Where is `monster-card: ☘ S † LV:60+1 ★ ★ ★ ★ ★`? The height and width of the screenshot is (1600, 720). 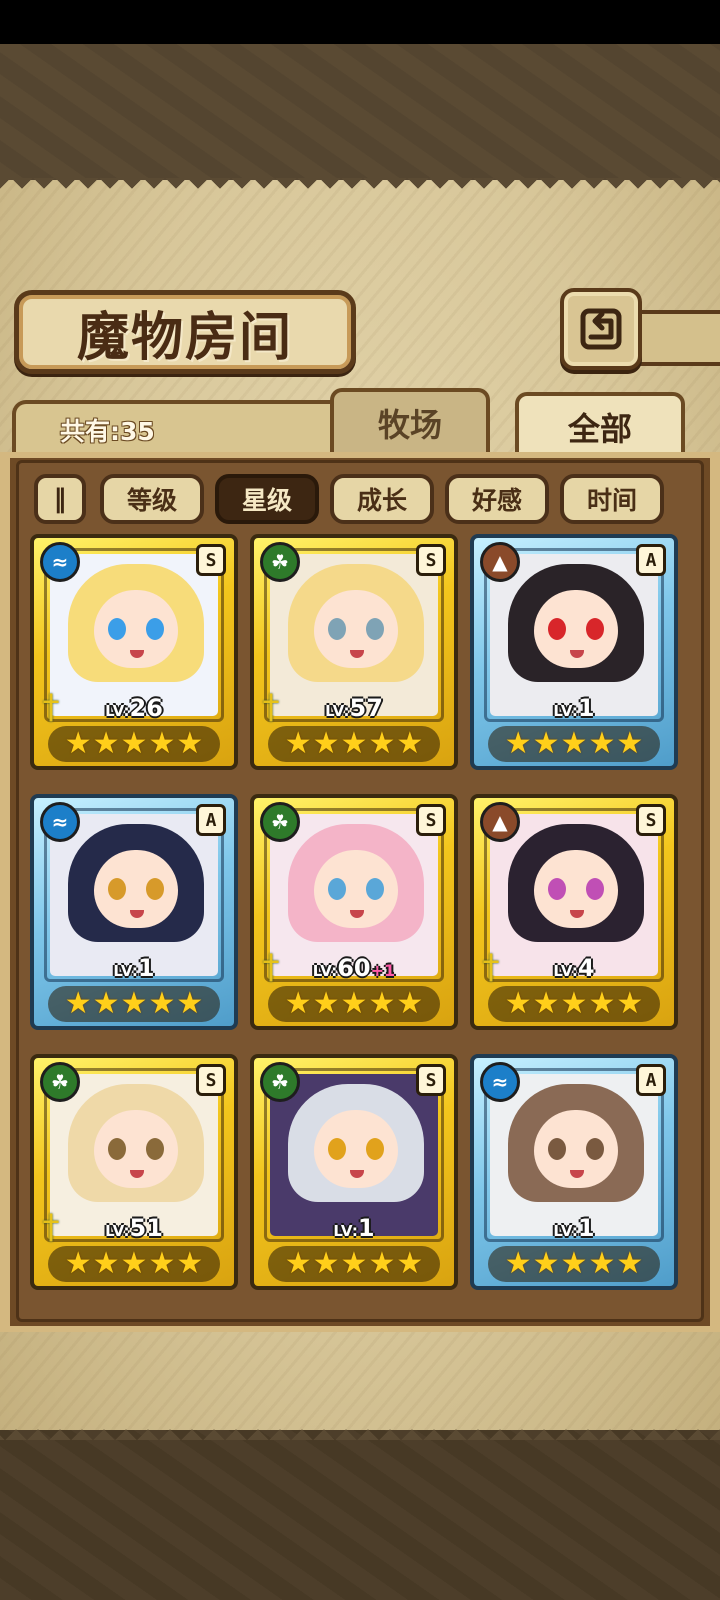
monster-card: ☘ S † LV:60+1 ★ ★ ★ ★ ★ is located at coordinates (354, 912).